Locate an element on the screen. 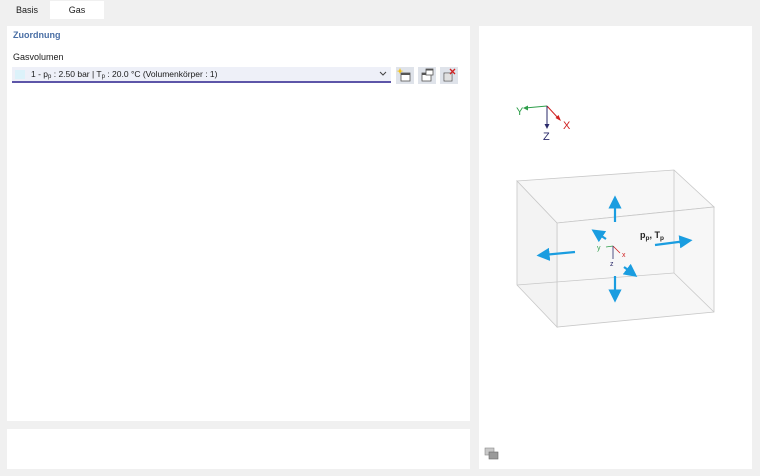  edit-gas-volume-icon is located at coordinates (427, 75).